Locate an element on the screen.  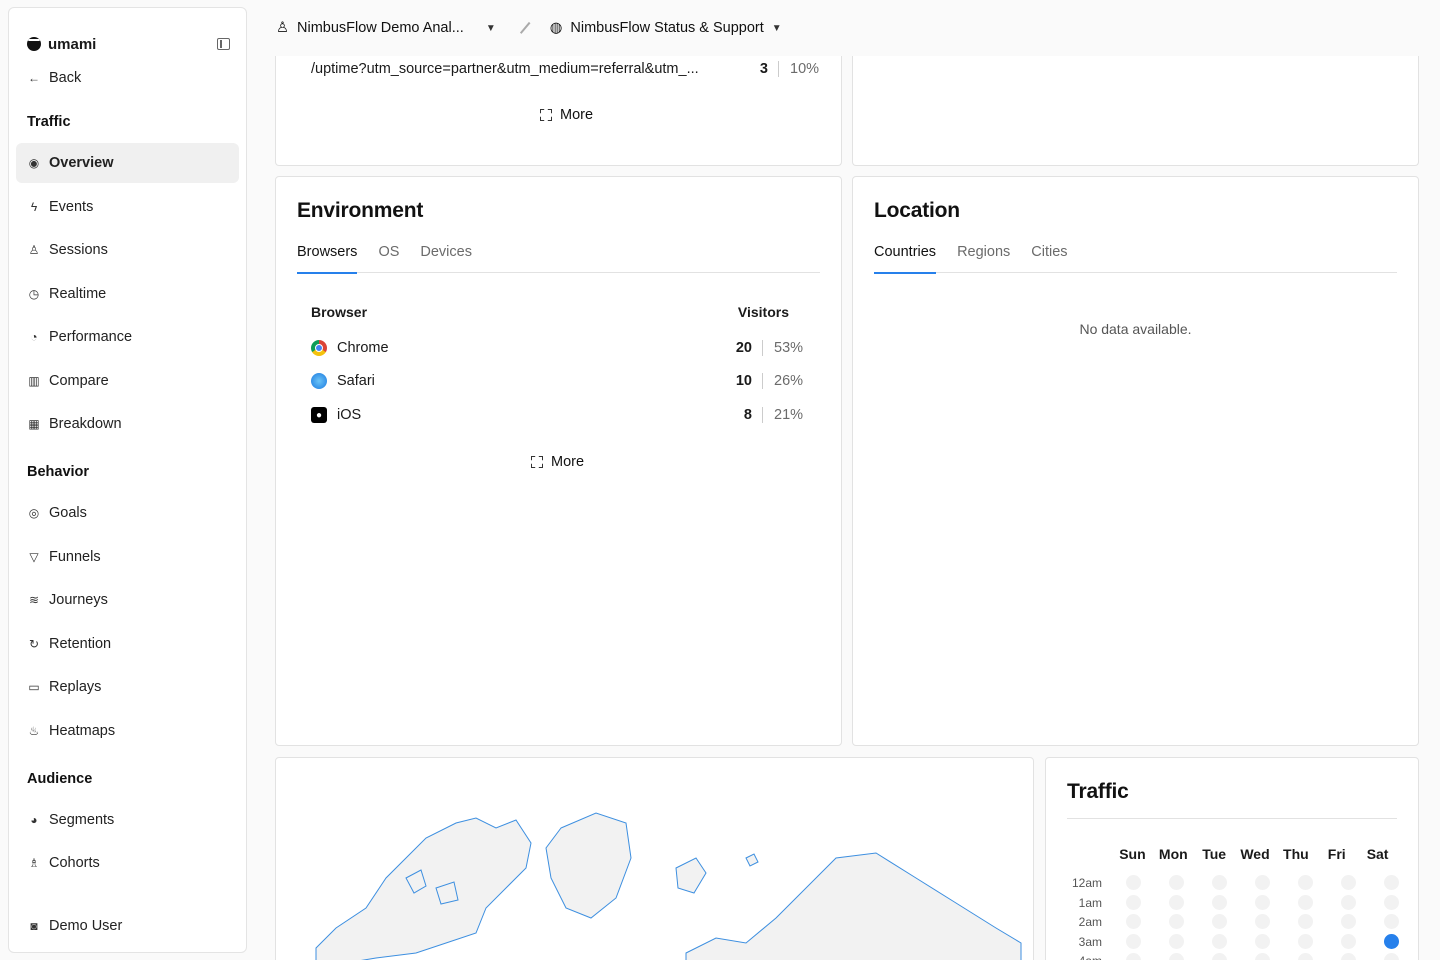
sidebar-item-retention: ↻ Retention is located at coordinates (127, 644).